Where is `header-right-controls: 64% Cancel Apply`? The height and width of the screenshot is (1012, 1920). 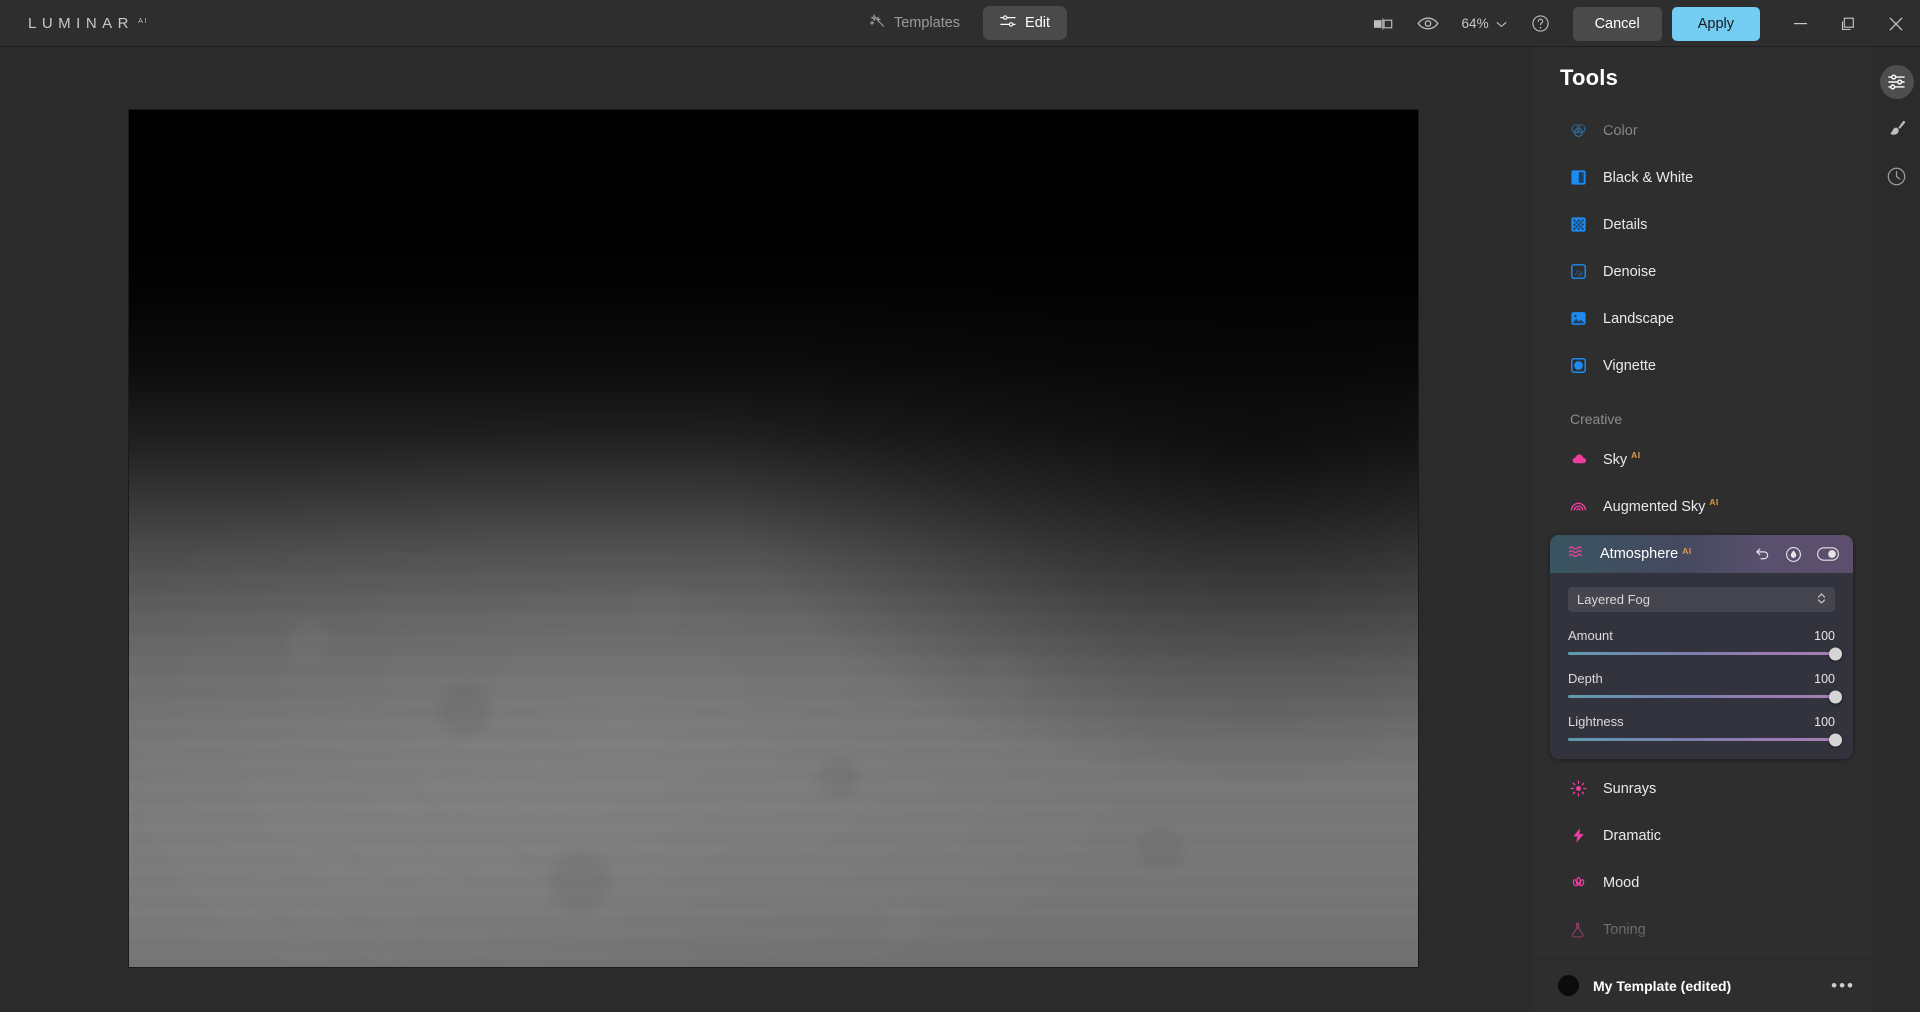 header-right-controls: 64% Cancel Apply is located at coordinates (1641, 23).